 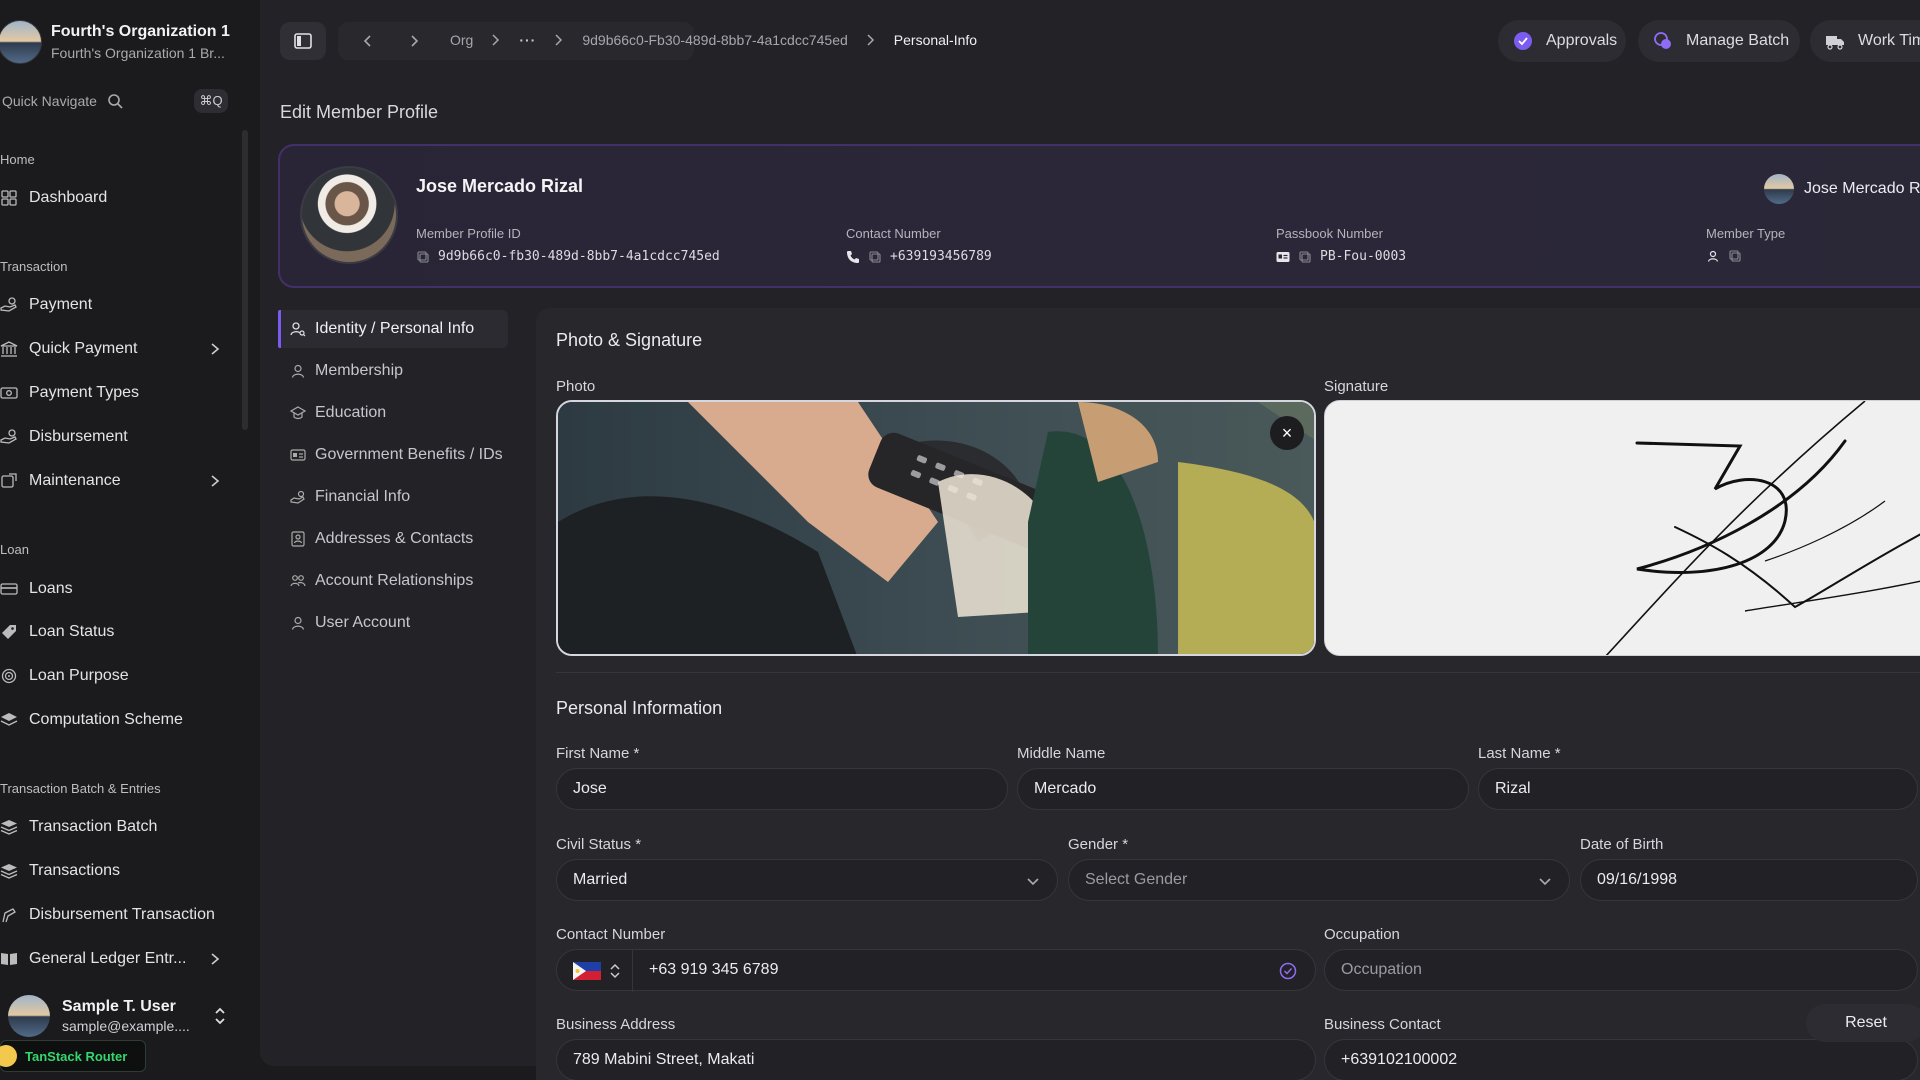 I want to click on dob-label: Date of Birth, so click(x=1622, y=844).